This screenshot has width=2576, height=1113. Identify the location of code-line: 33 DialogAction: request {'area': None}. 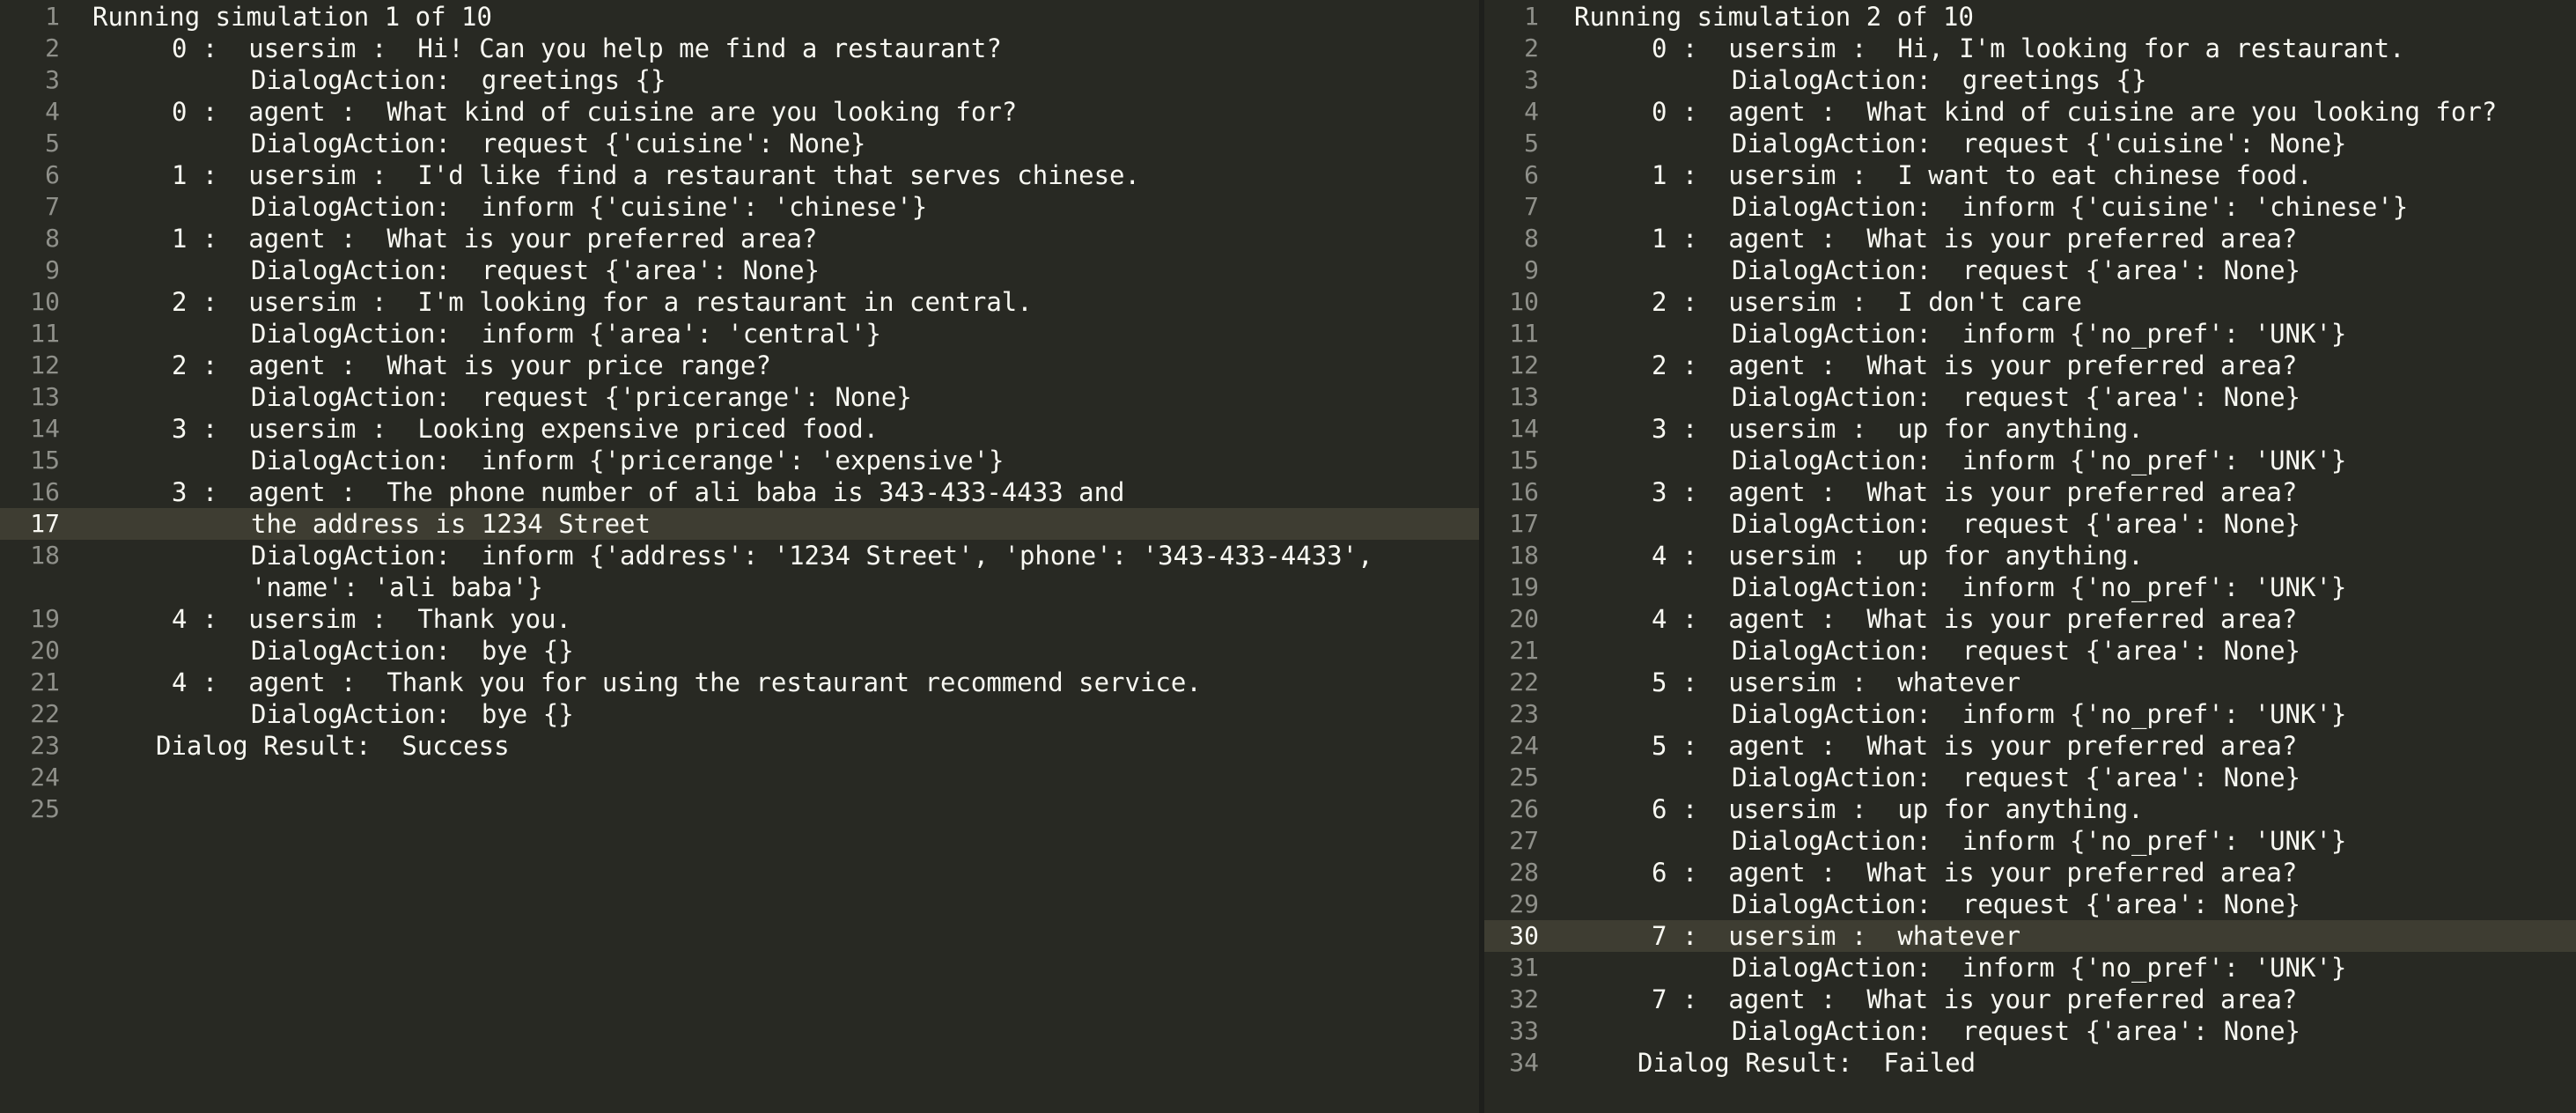
(2030, 1031).